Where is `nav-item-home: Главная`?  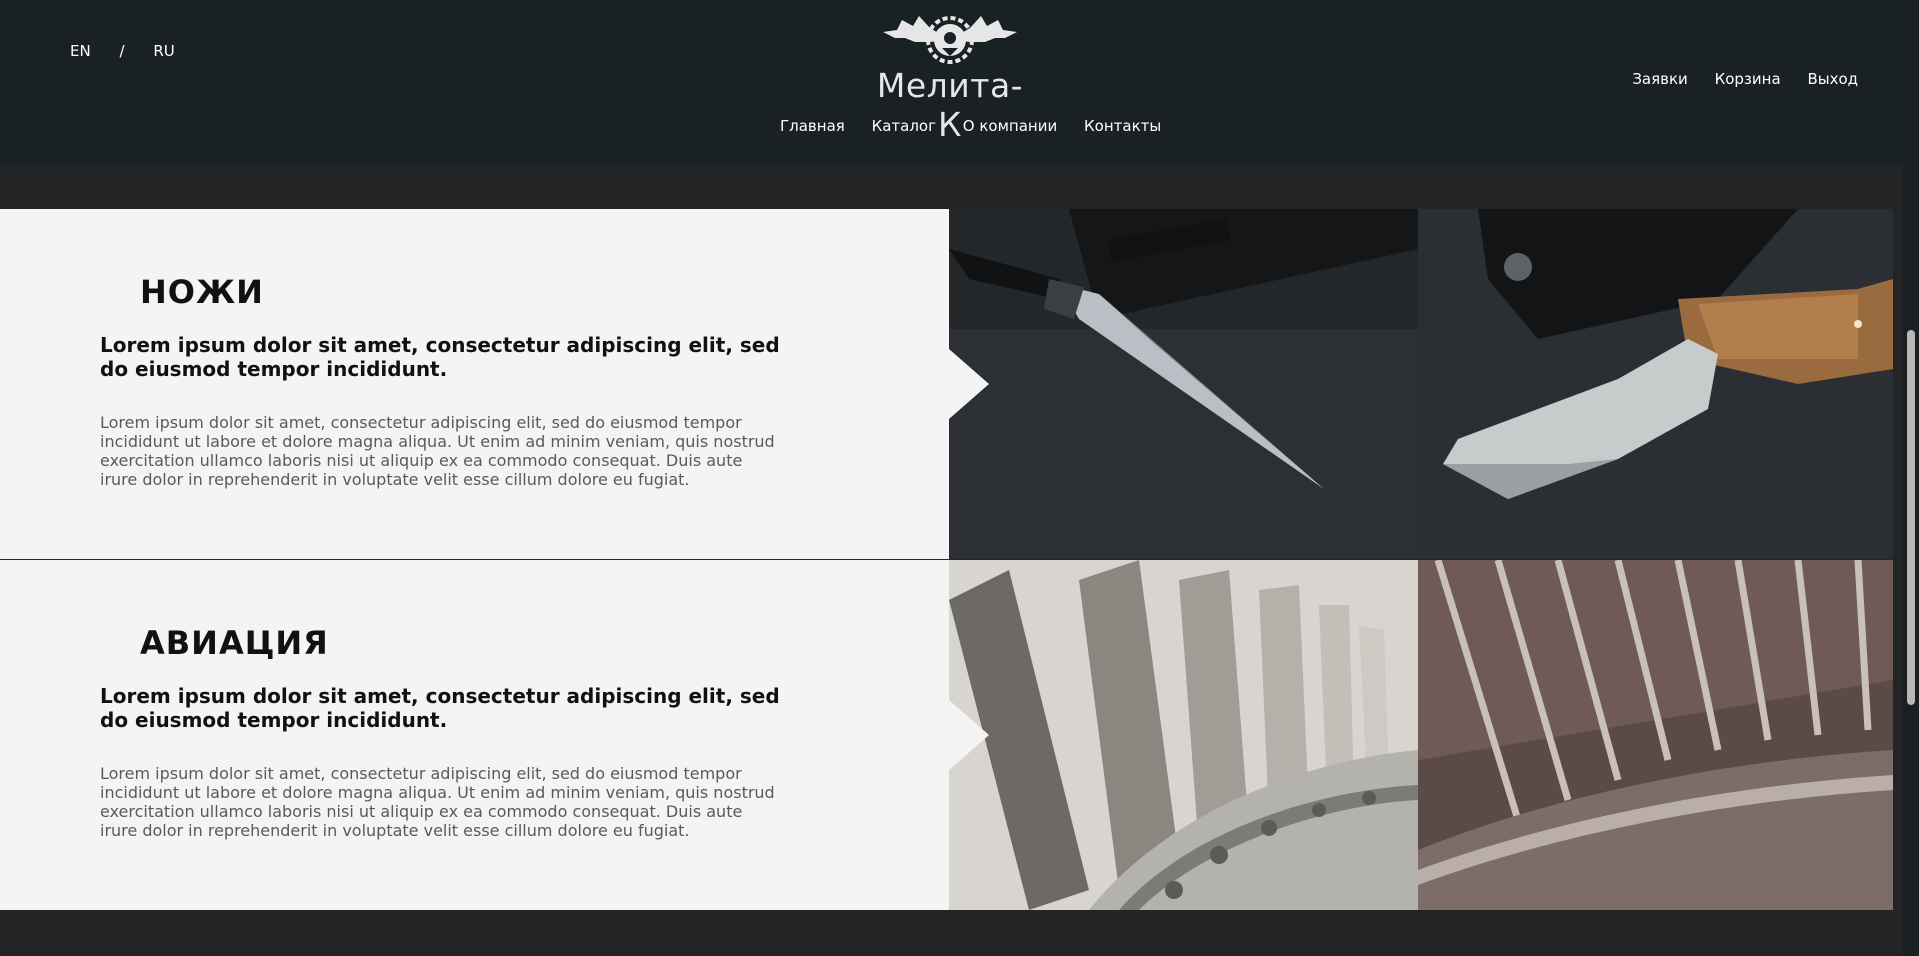 nav-item-home: Главная is located at coordinates (812, 126).